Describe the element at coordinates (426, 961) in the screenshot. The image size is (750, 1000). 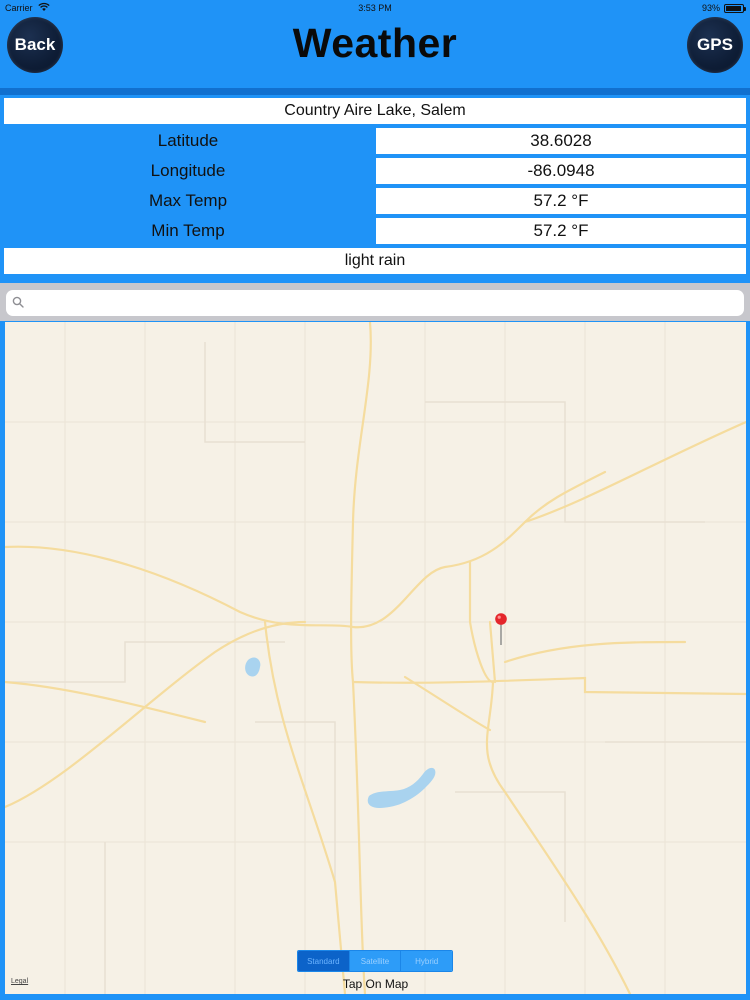
I see `map-mode-hybrid: Hybrid` at that location.